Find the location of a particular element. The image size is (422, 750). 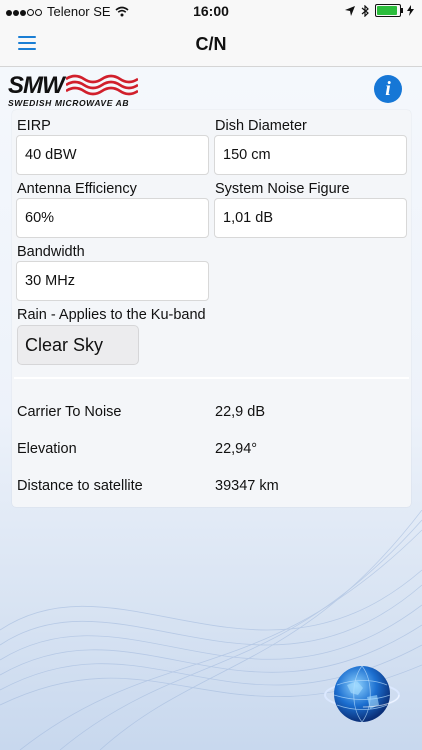

navigation-bar: C/N is located at coordinates (211, 44).